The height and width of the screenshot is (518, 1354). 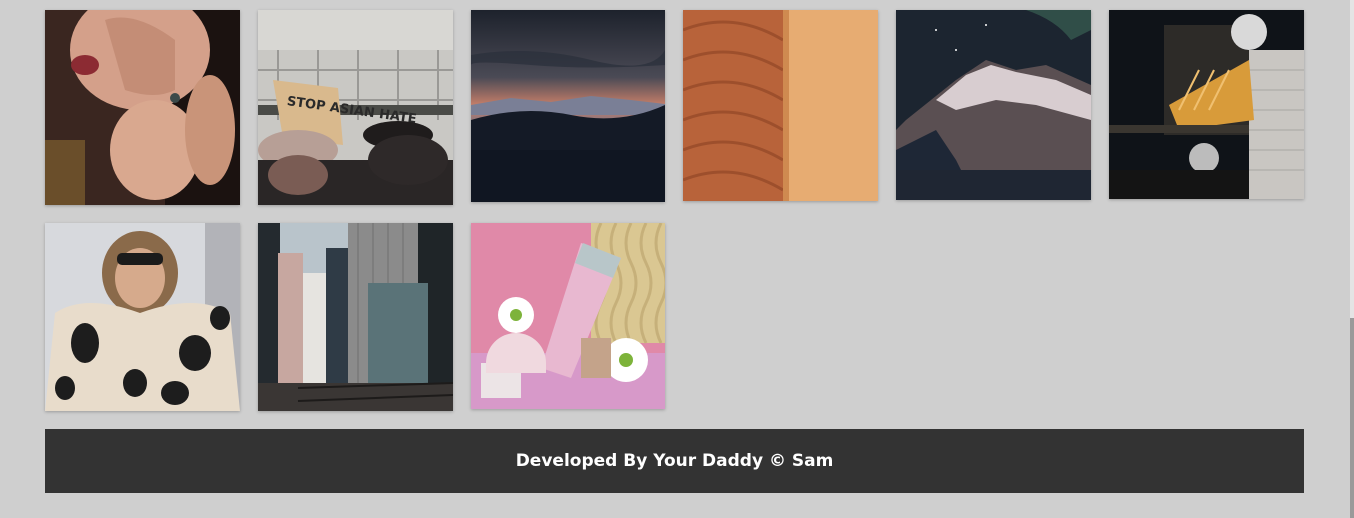 I want to click on footer-credit-text: Developed By Your Daddy © Sam, so click(x=674, y=461).